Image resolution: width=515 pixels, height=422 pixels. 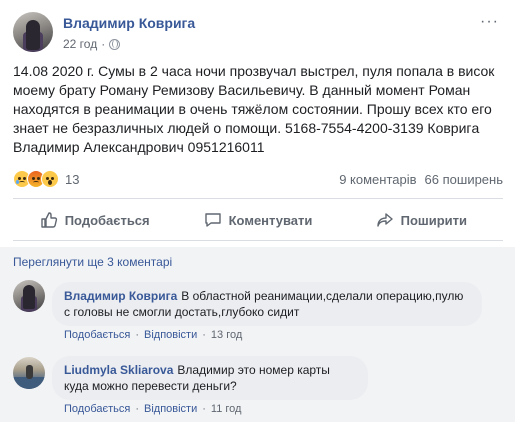 I want to click on comment-actions: Подобається · Відповісти · 13 год, so click(x=153, y=335).